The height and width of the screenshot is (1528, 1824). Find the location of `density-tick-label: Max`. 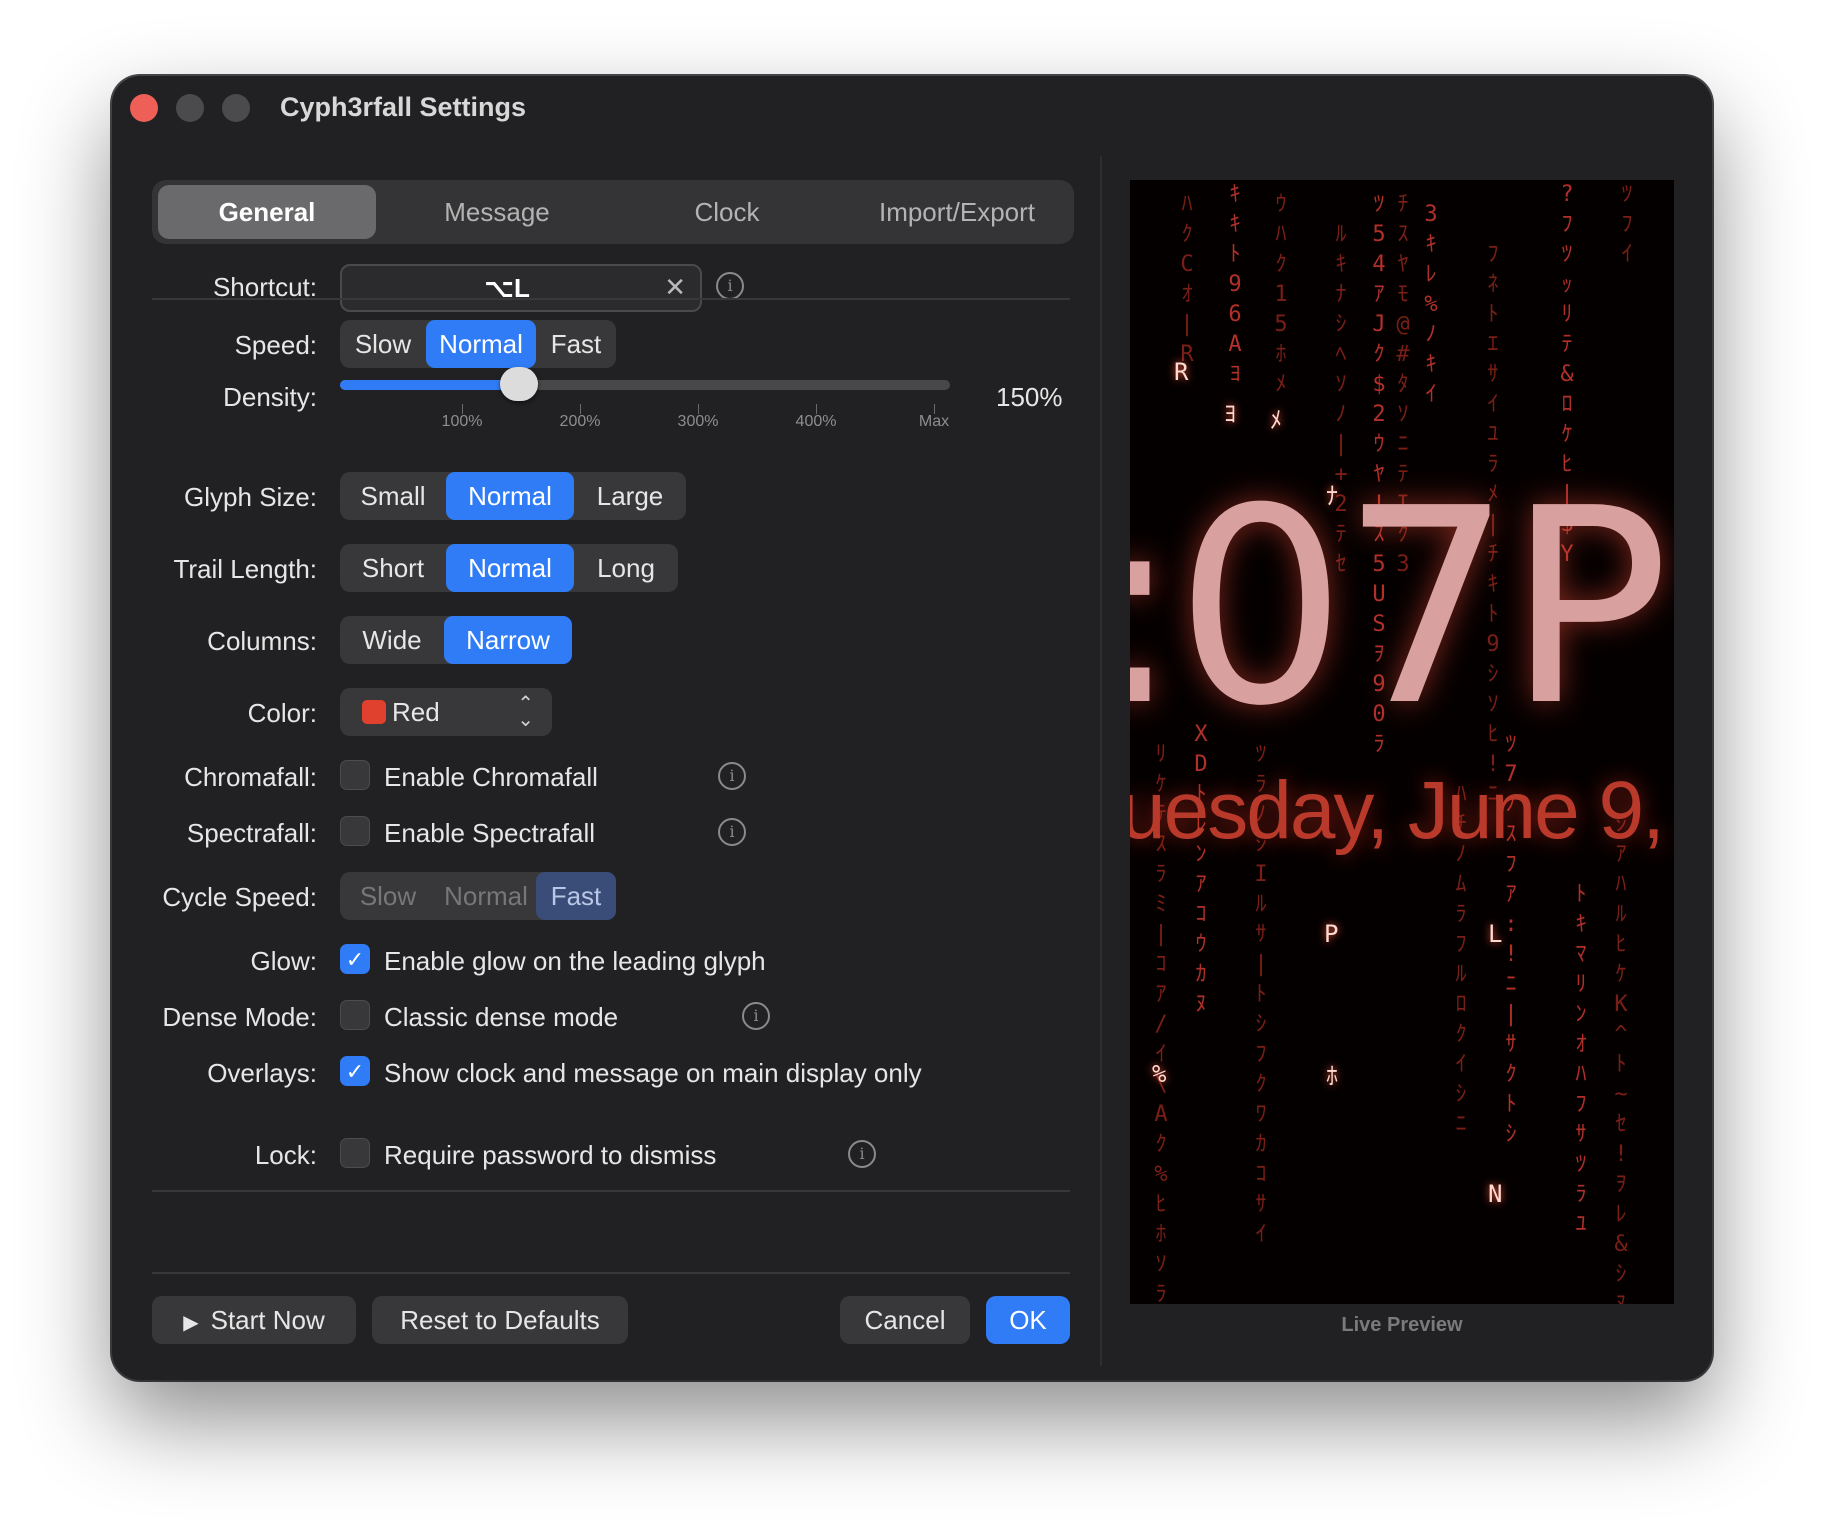

density-tick-label: Max is located at coordinates (934, 421).